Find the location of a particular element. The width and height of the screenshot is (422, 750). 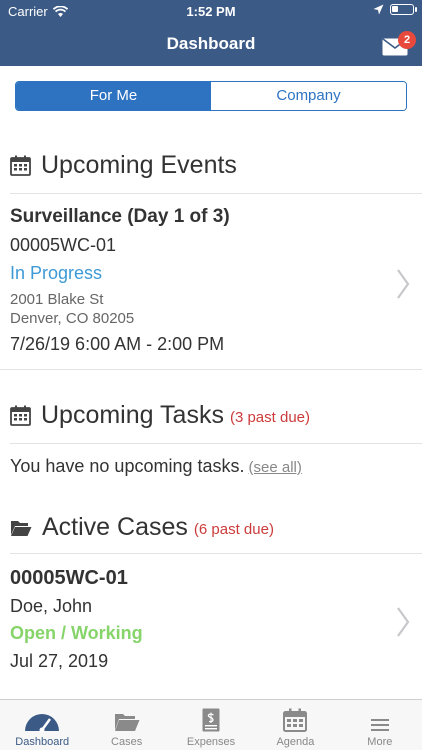

cases-section-title: Active Cases is located at coordinates (115, 527).